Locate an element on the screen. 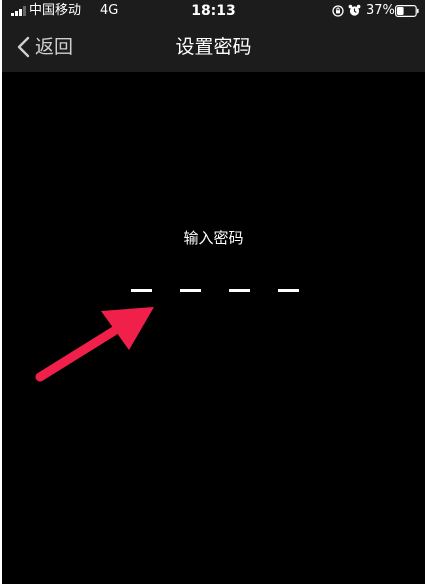 The width and height of the screenshot is (427, 584). arrow-shaft is located at coordinates (77, 354).